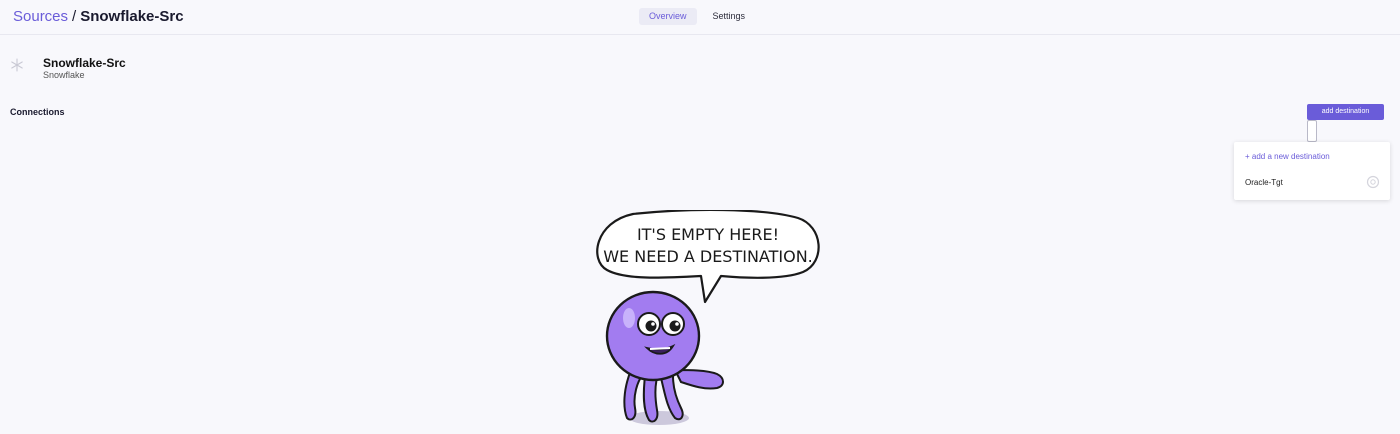  I want to click on tab-overview: Overview, so click(668, 16).